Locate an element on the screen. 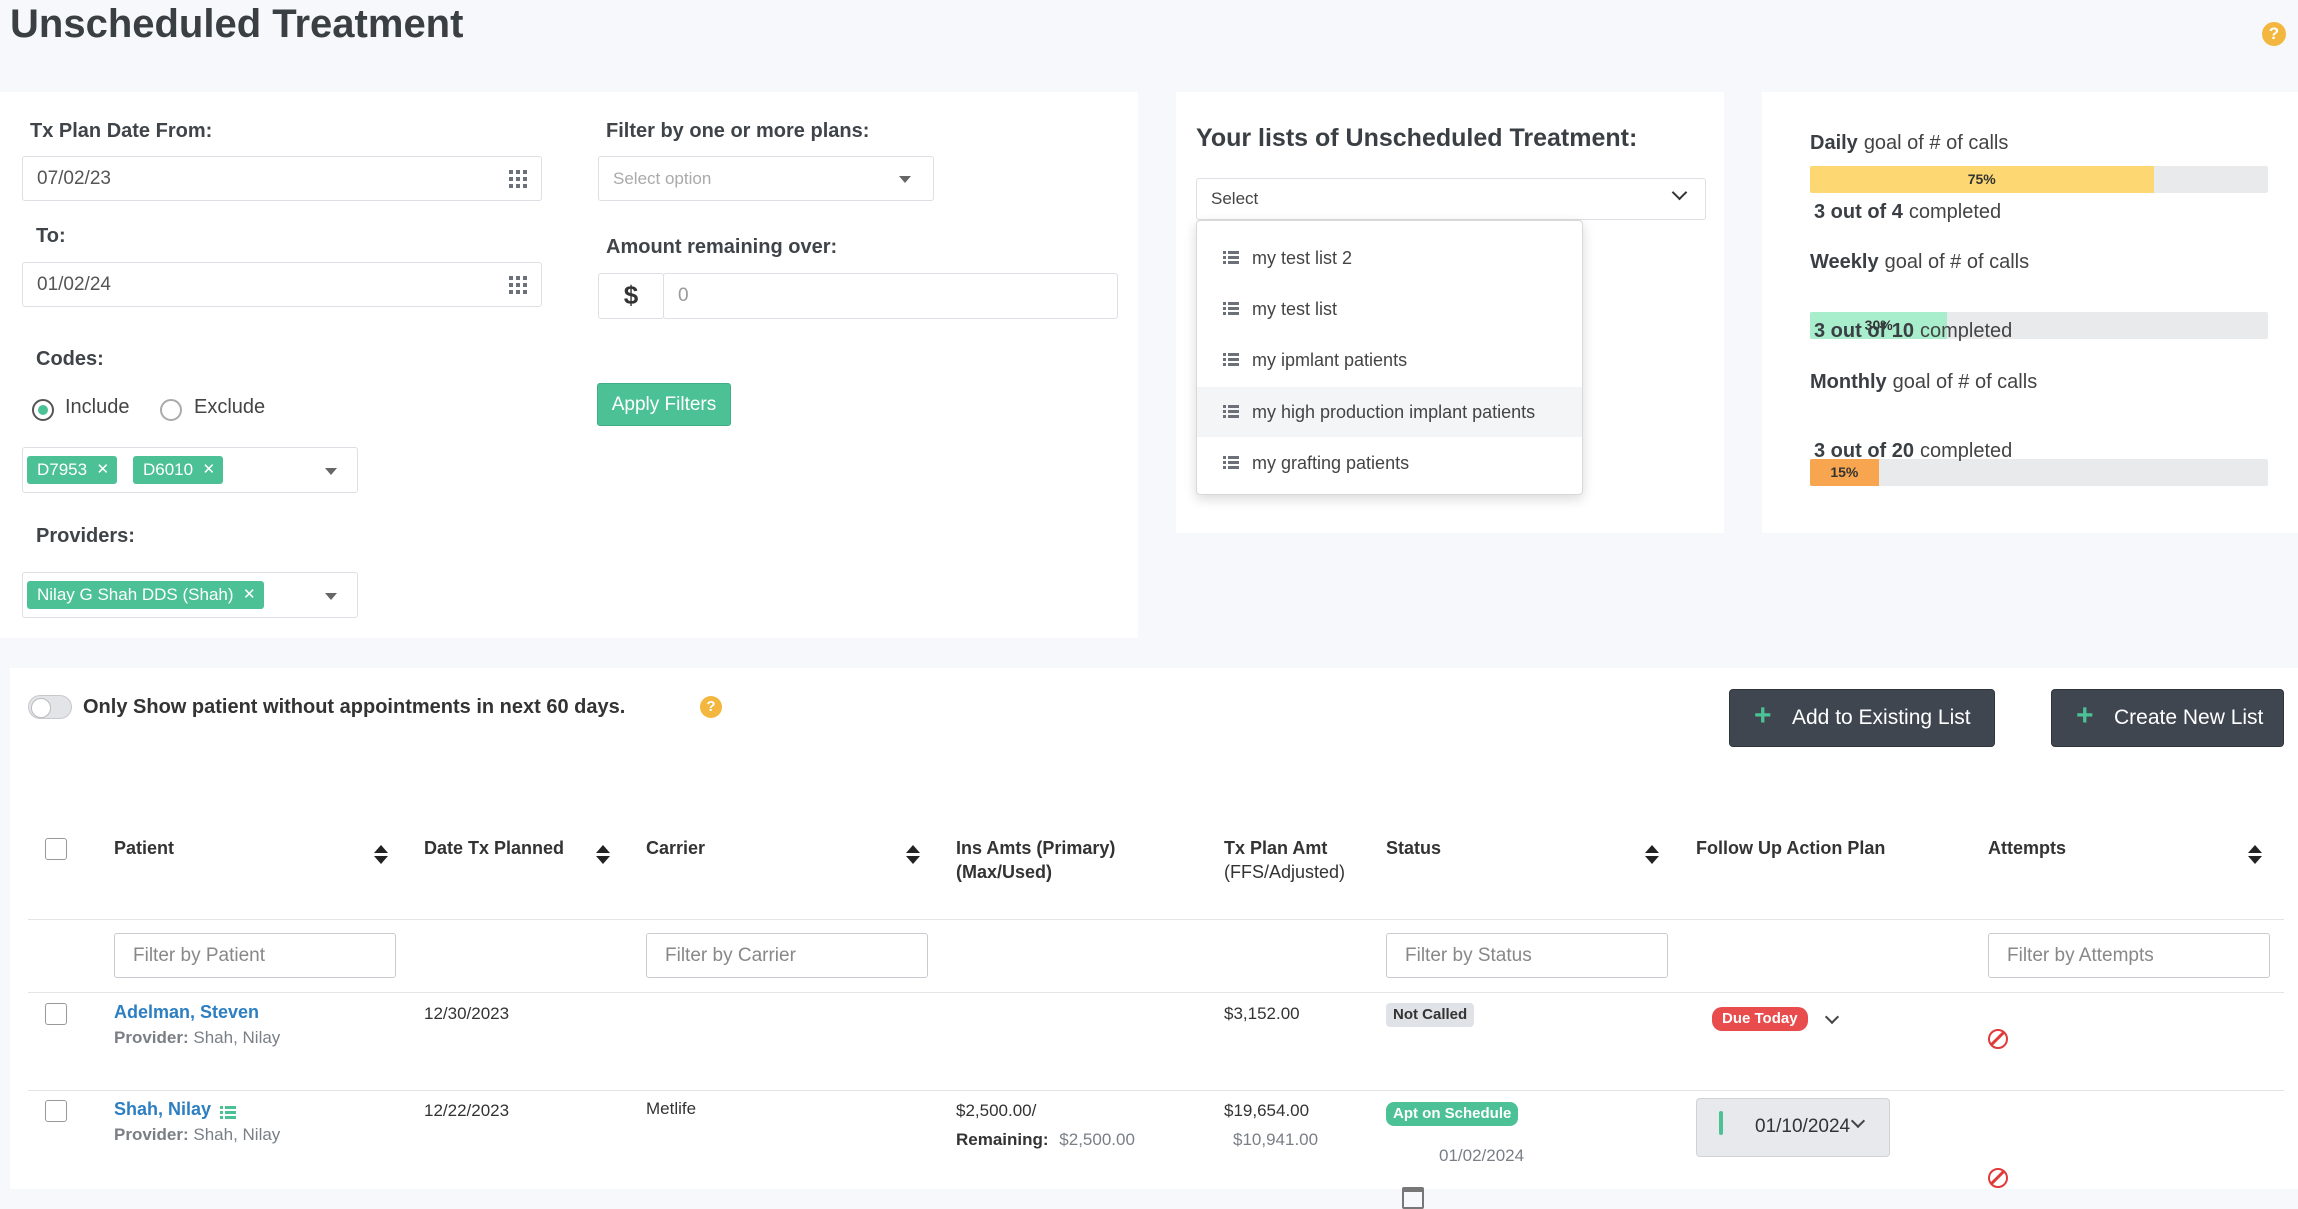  col-patient: Patient is located at coordinates (144, 848).